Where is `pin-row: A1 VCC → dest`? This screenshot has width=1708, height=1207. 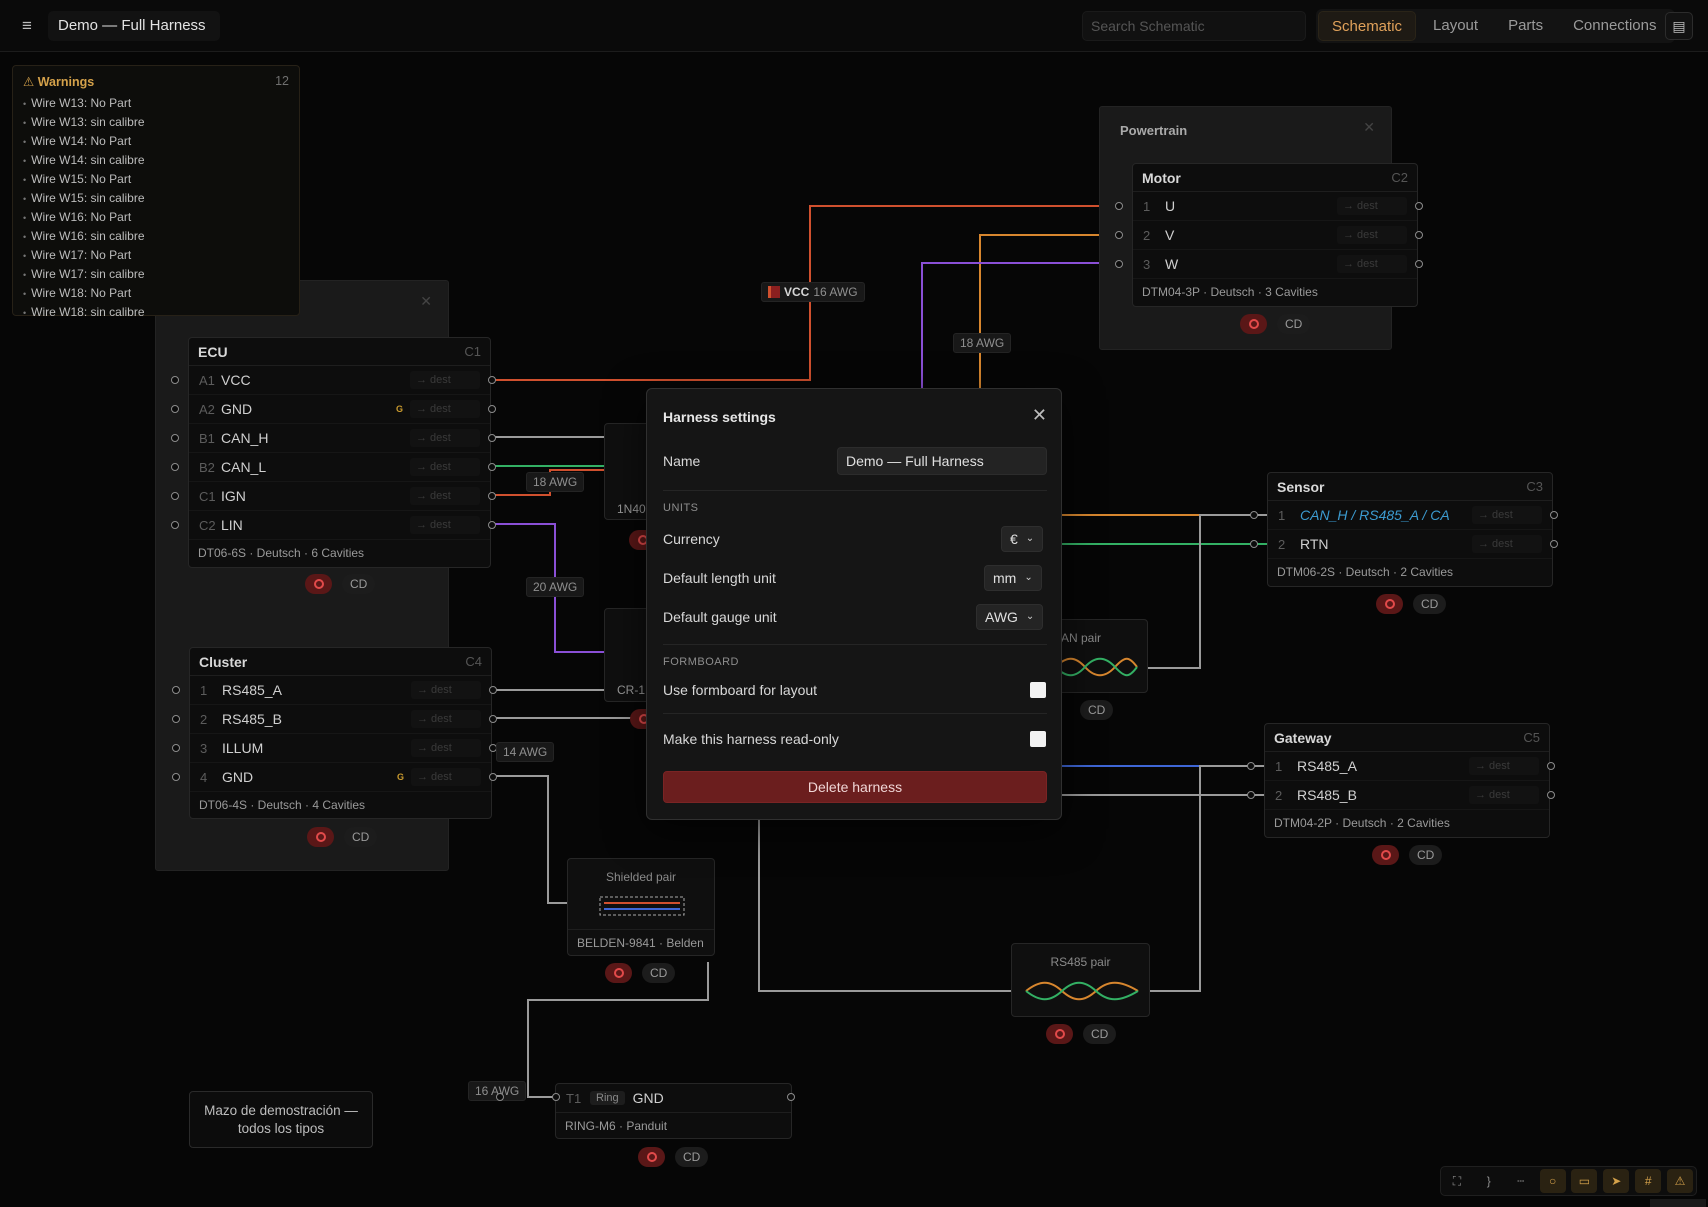 pin-row: A1 VCC → dest is located at coordinates (333, 380).